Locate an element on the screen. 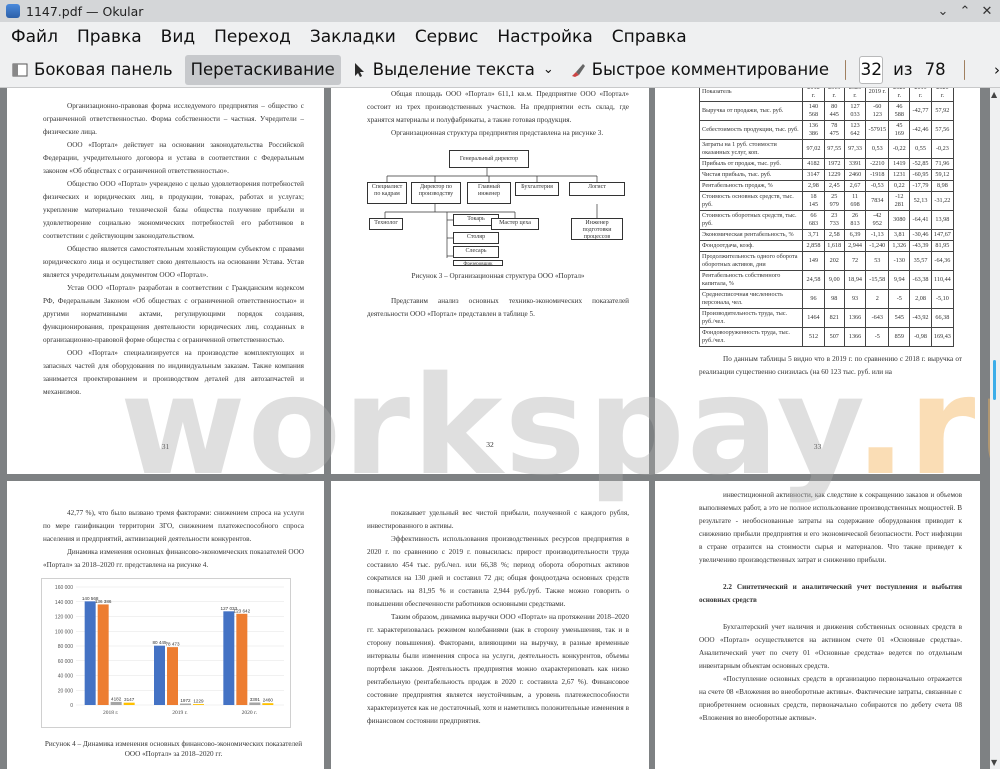  scroll-up-icon: ▲ is located at coordinates (994, 94).